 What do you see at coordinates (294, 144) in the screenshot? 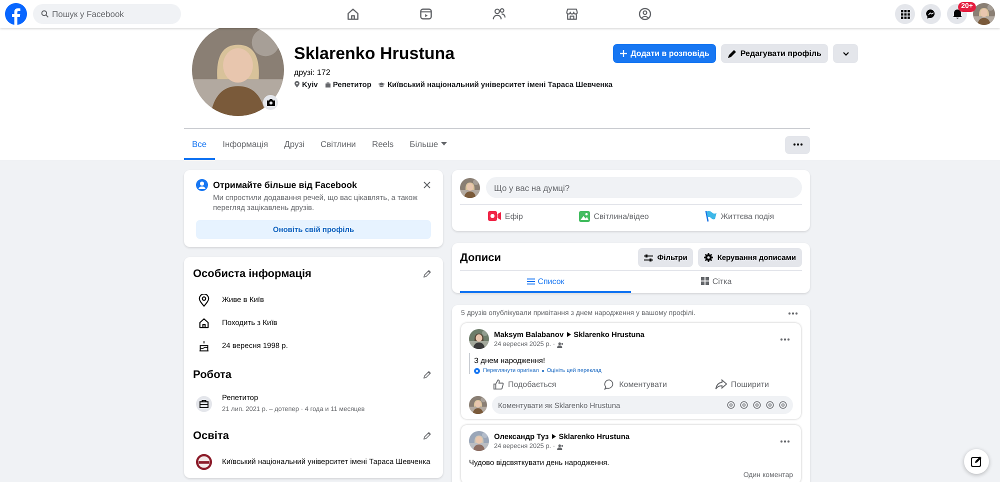
I see `profile-tab: Друзі` at bounding box center [294, 144].